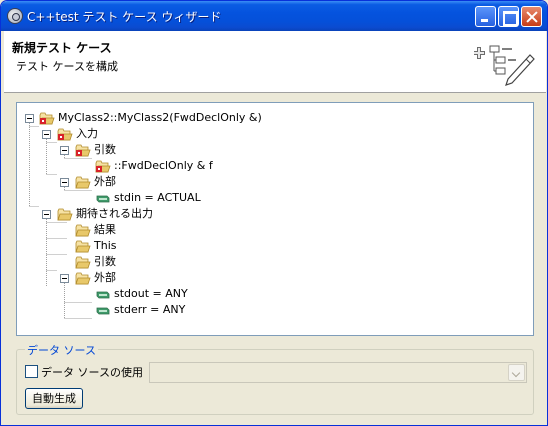 The image size is (548, 426). I want to click on minimize-button, so click(485, 16).